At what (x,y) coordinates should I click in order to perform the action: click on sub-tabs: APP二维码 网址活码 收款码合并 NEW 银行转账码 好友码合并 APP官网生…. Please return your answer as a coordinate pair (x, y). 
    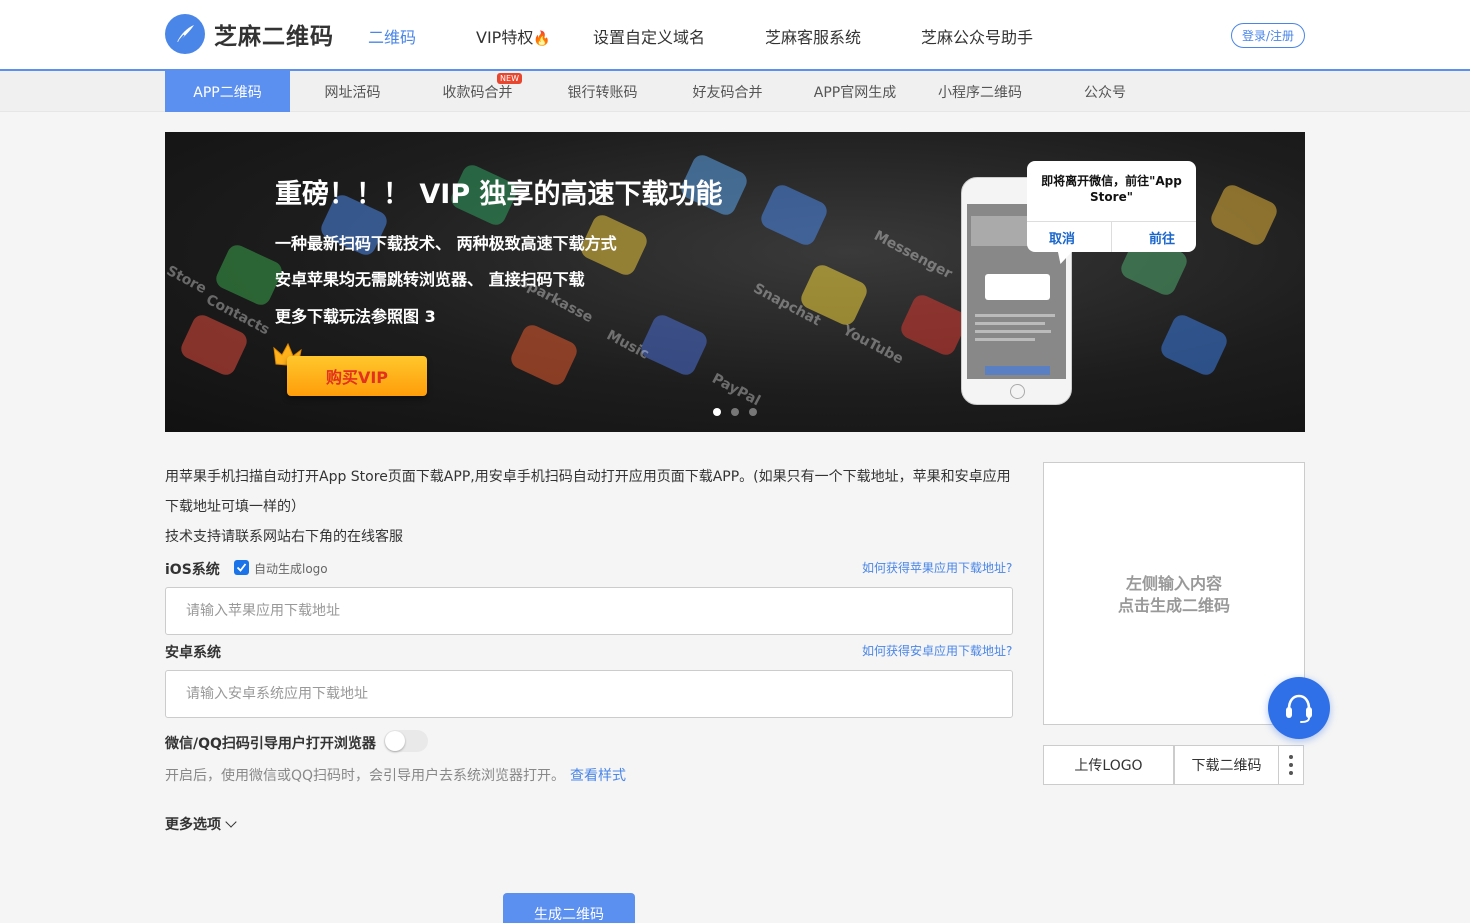
    Looking at the image, I should click on (735, 91).